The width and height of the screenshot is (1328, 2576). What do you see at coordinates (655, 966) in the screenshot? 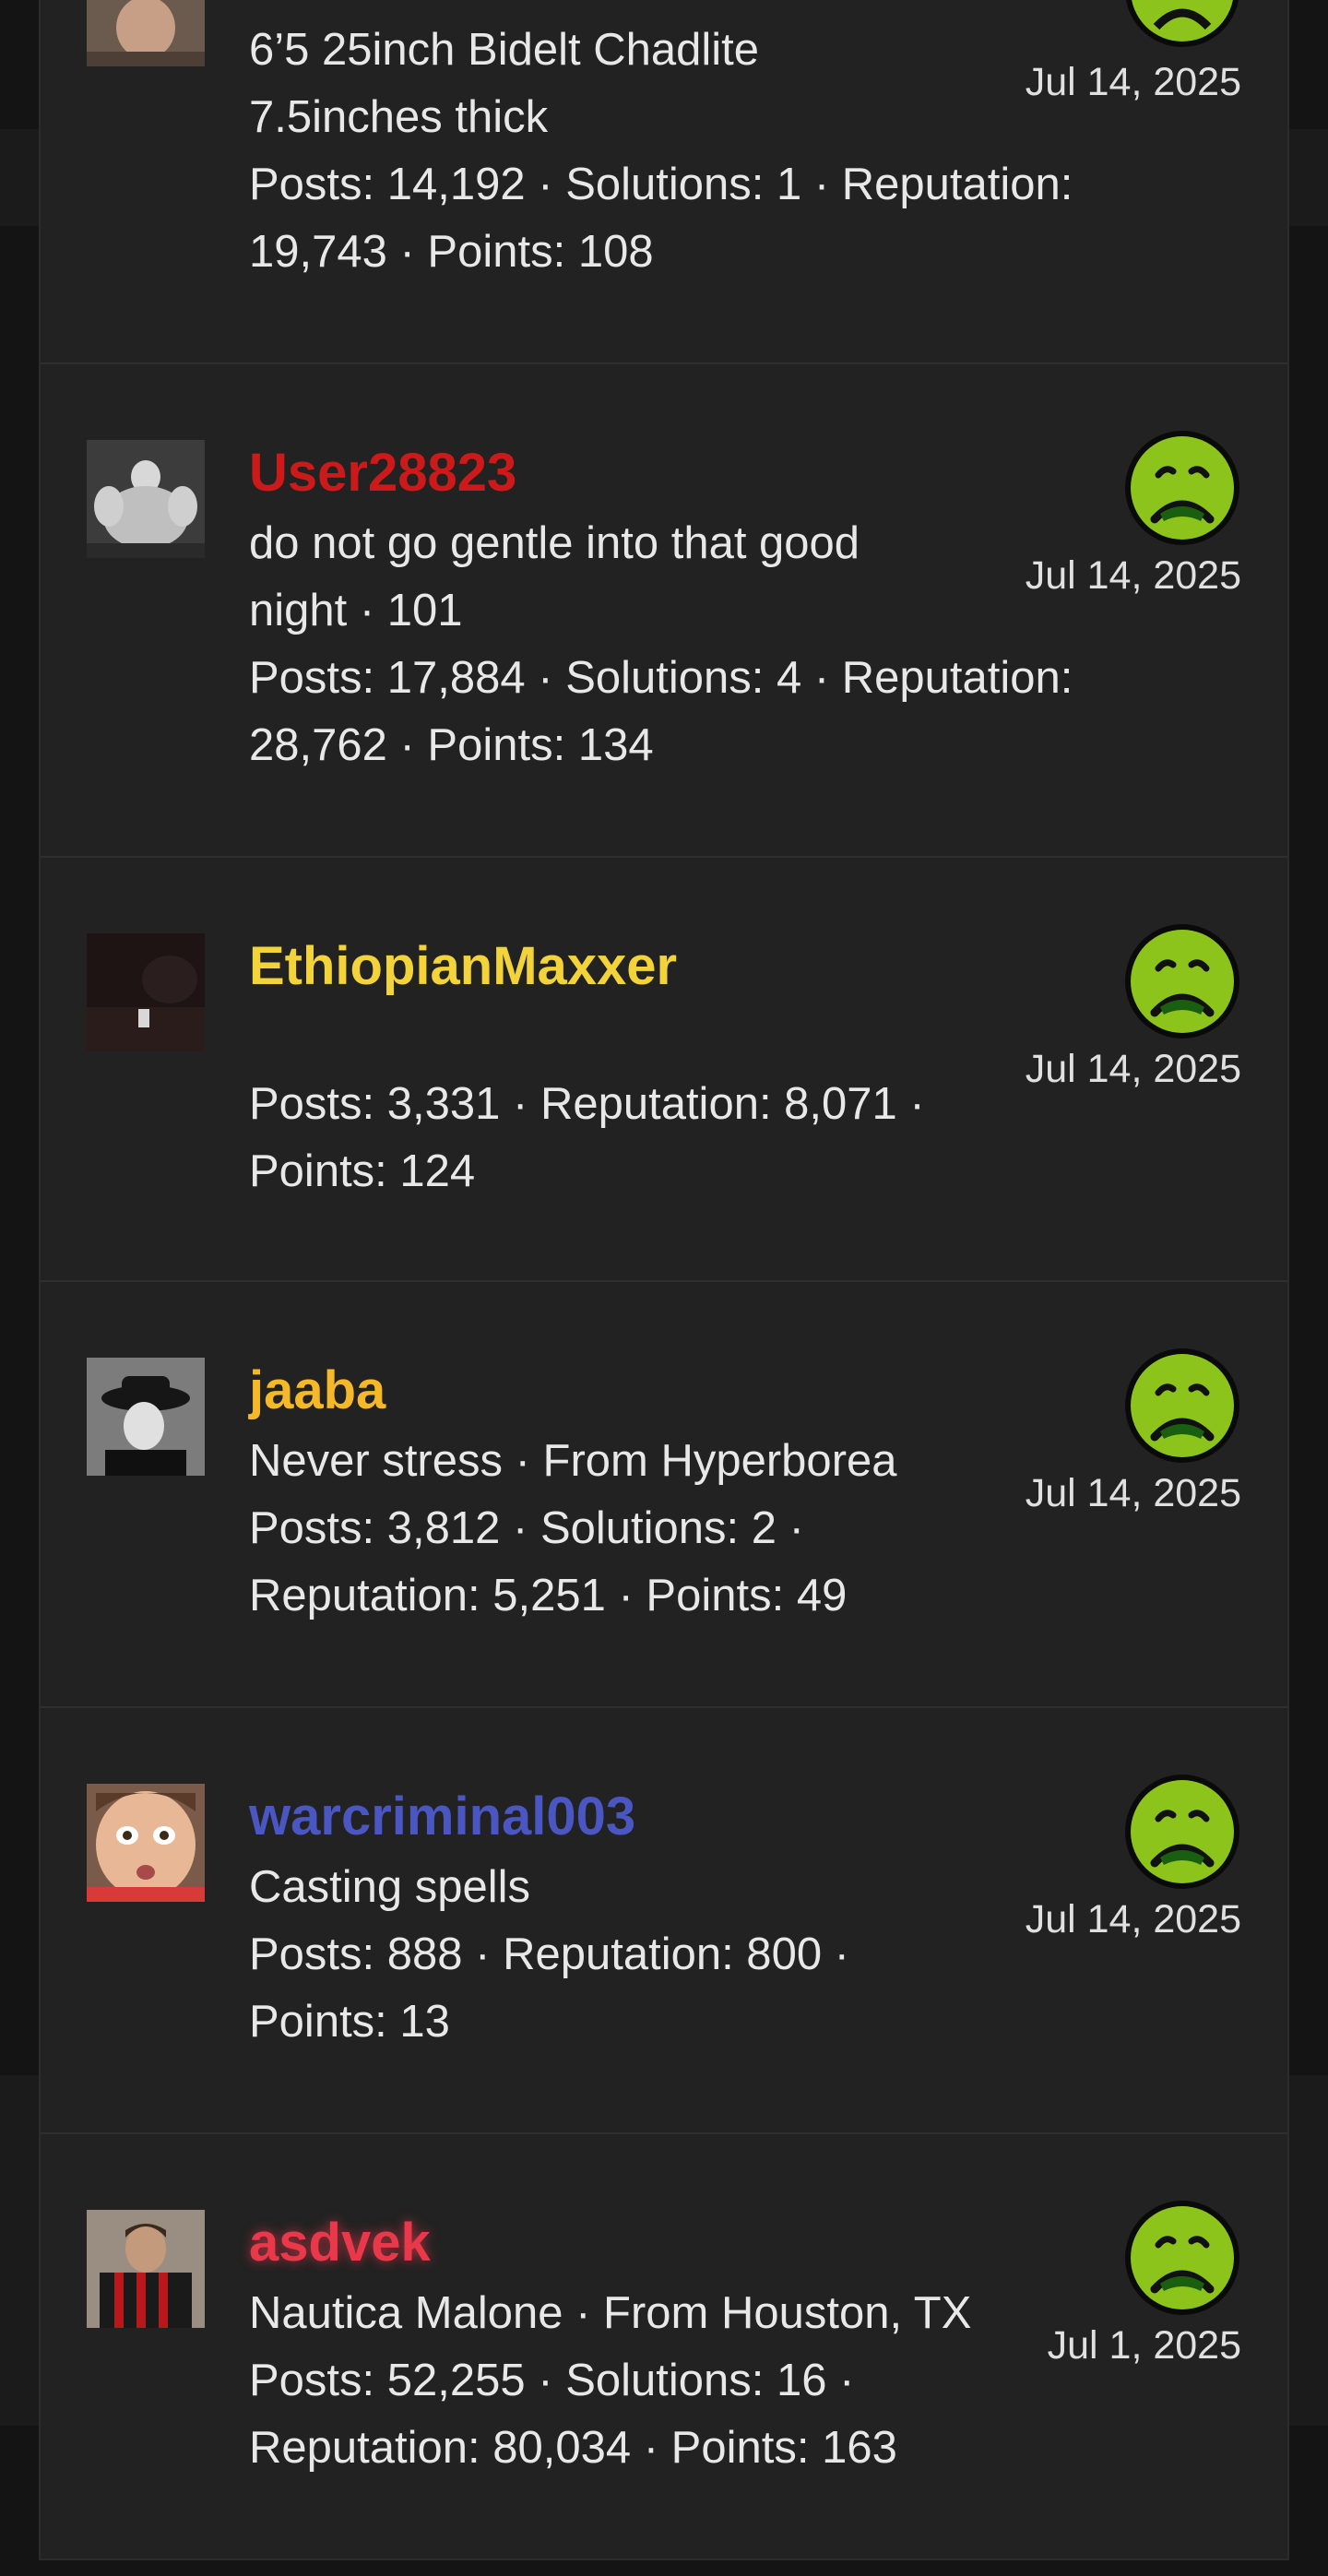
I see `username: EthiopianMaxxer` at bounding box center [655, 966].